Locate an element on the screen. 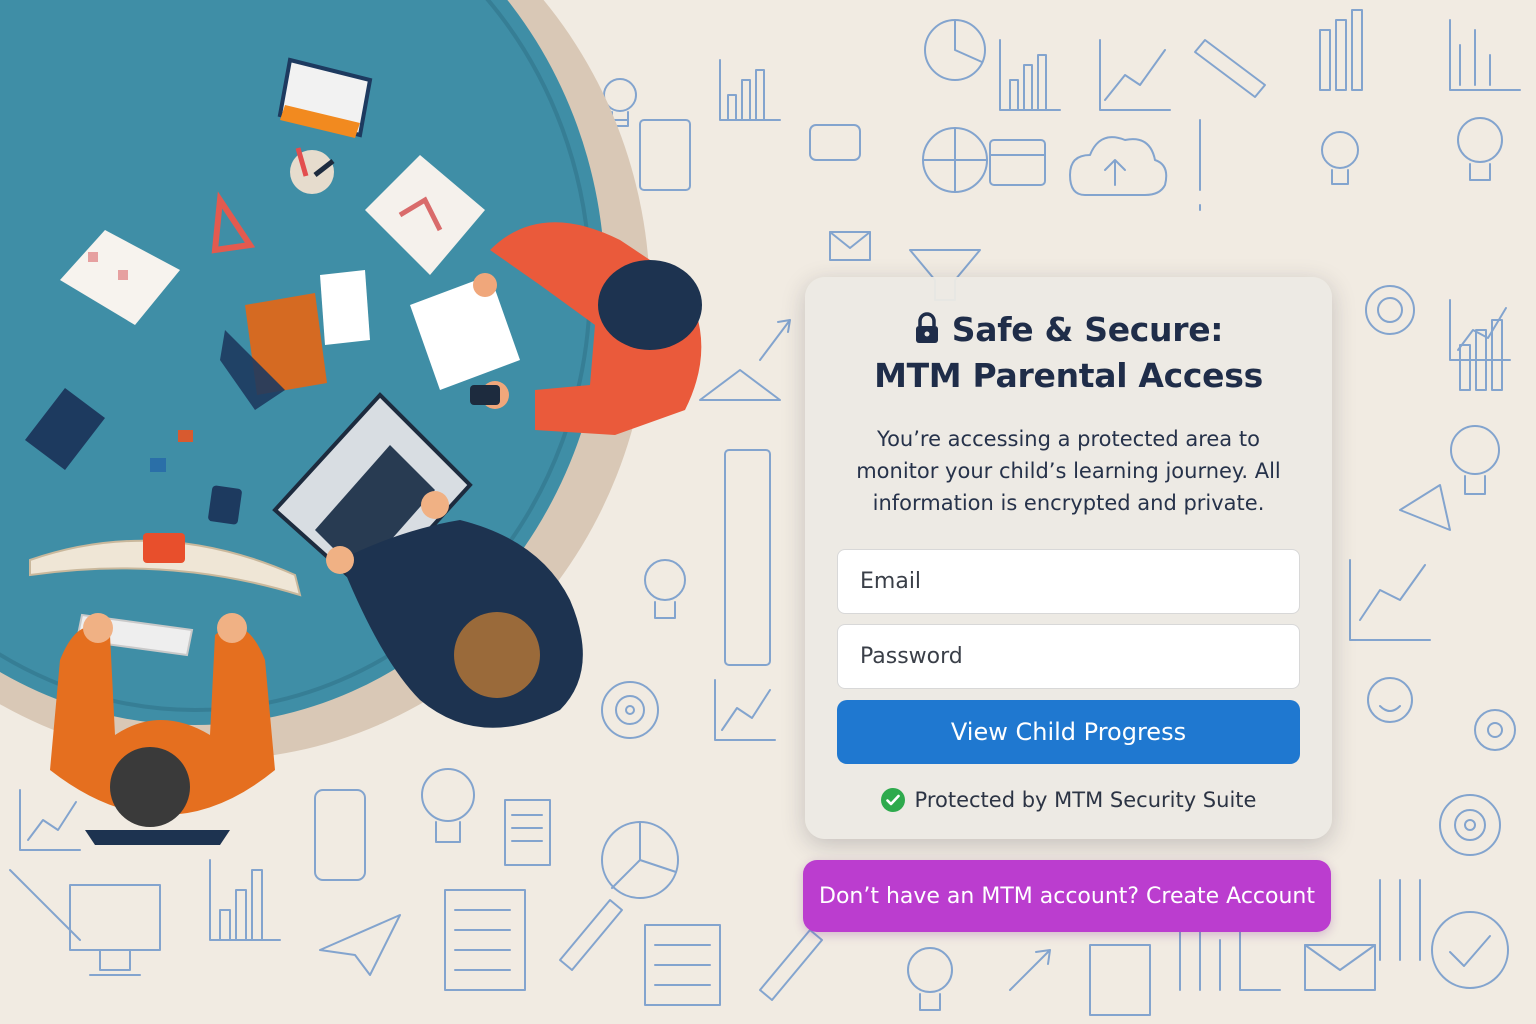 The height and width of the screenshot is (1024, 1536). cloud-upload-doodle is located at coordinates (1118, 166).